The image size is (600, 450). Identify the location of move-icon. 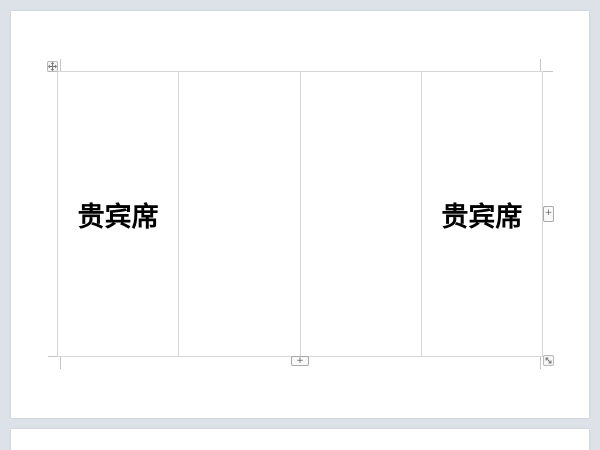
(52, 66).